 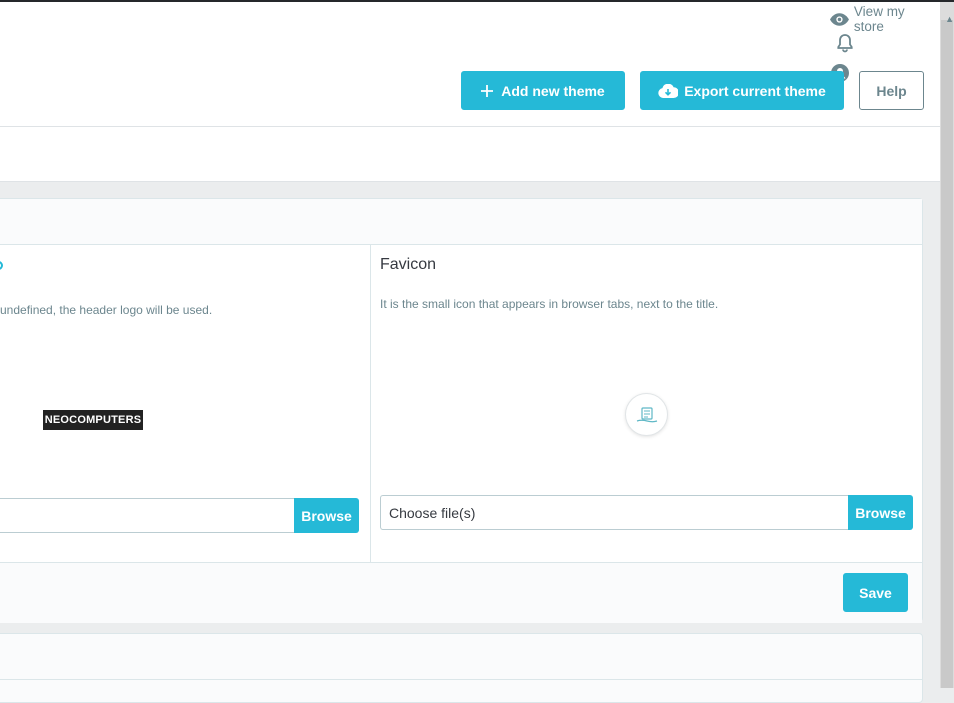 What do you see at coordinates (949, 19) in the screenshot?
I see `caret-up-icon: ▲` at bounding box center [949, 19].